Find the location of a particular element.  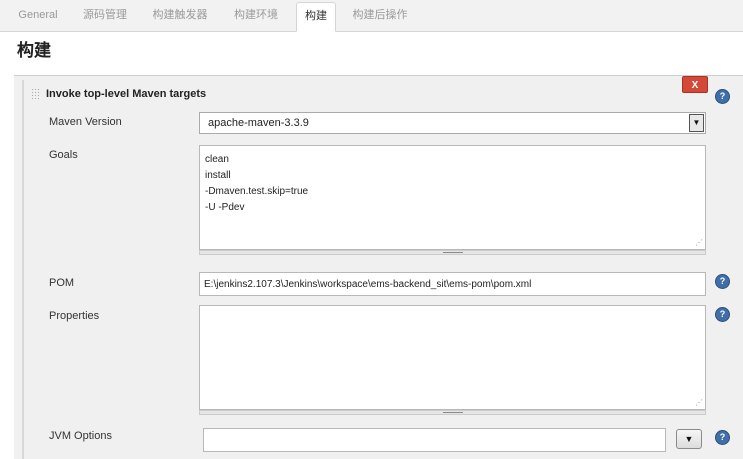

maven-version-value: apache-maven-3.3.9 is located at coordinates (258, 123).